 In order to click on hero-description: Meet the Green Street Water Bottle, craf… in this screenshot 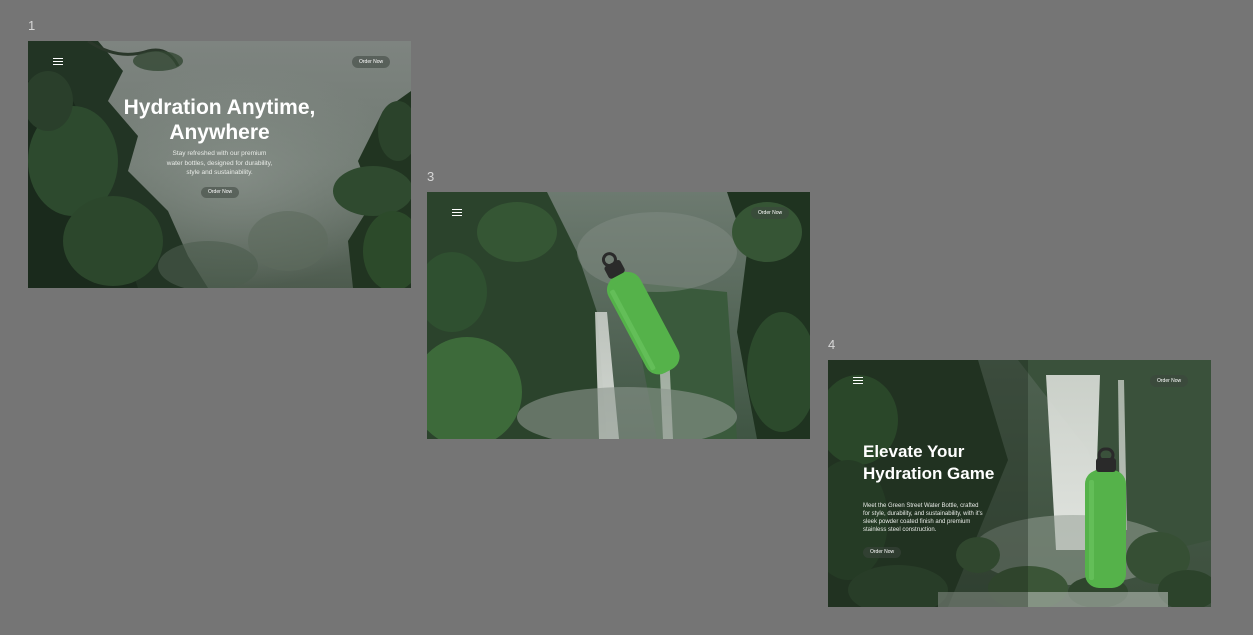, I will do `click(923, 518)`.